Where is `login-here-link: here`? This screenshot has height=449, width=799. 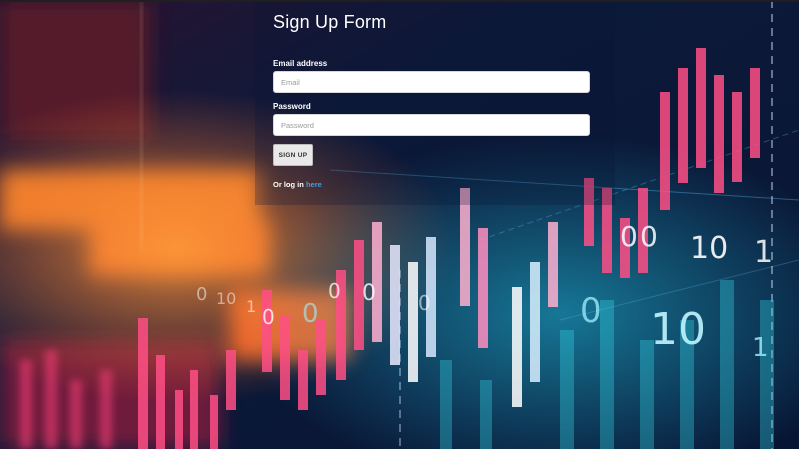 login-here-link: here is located at coordinates (314, 184).